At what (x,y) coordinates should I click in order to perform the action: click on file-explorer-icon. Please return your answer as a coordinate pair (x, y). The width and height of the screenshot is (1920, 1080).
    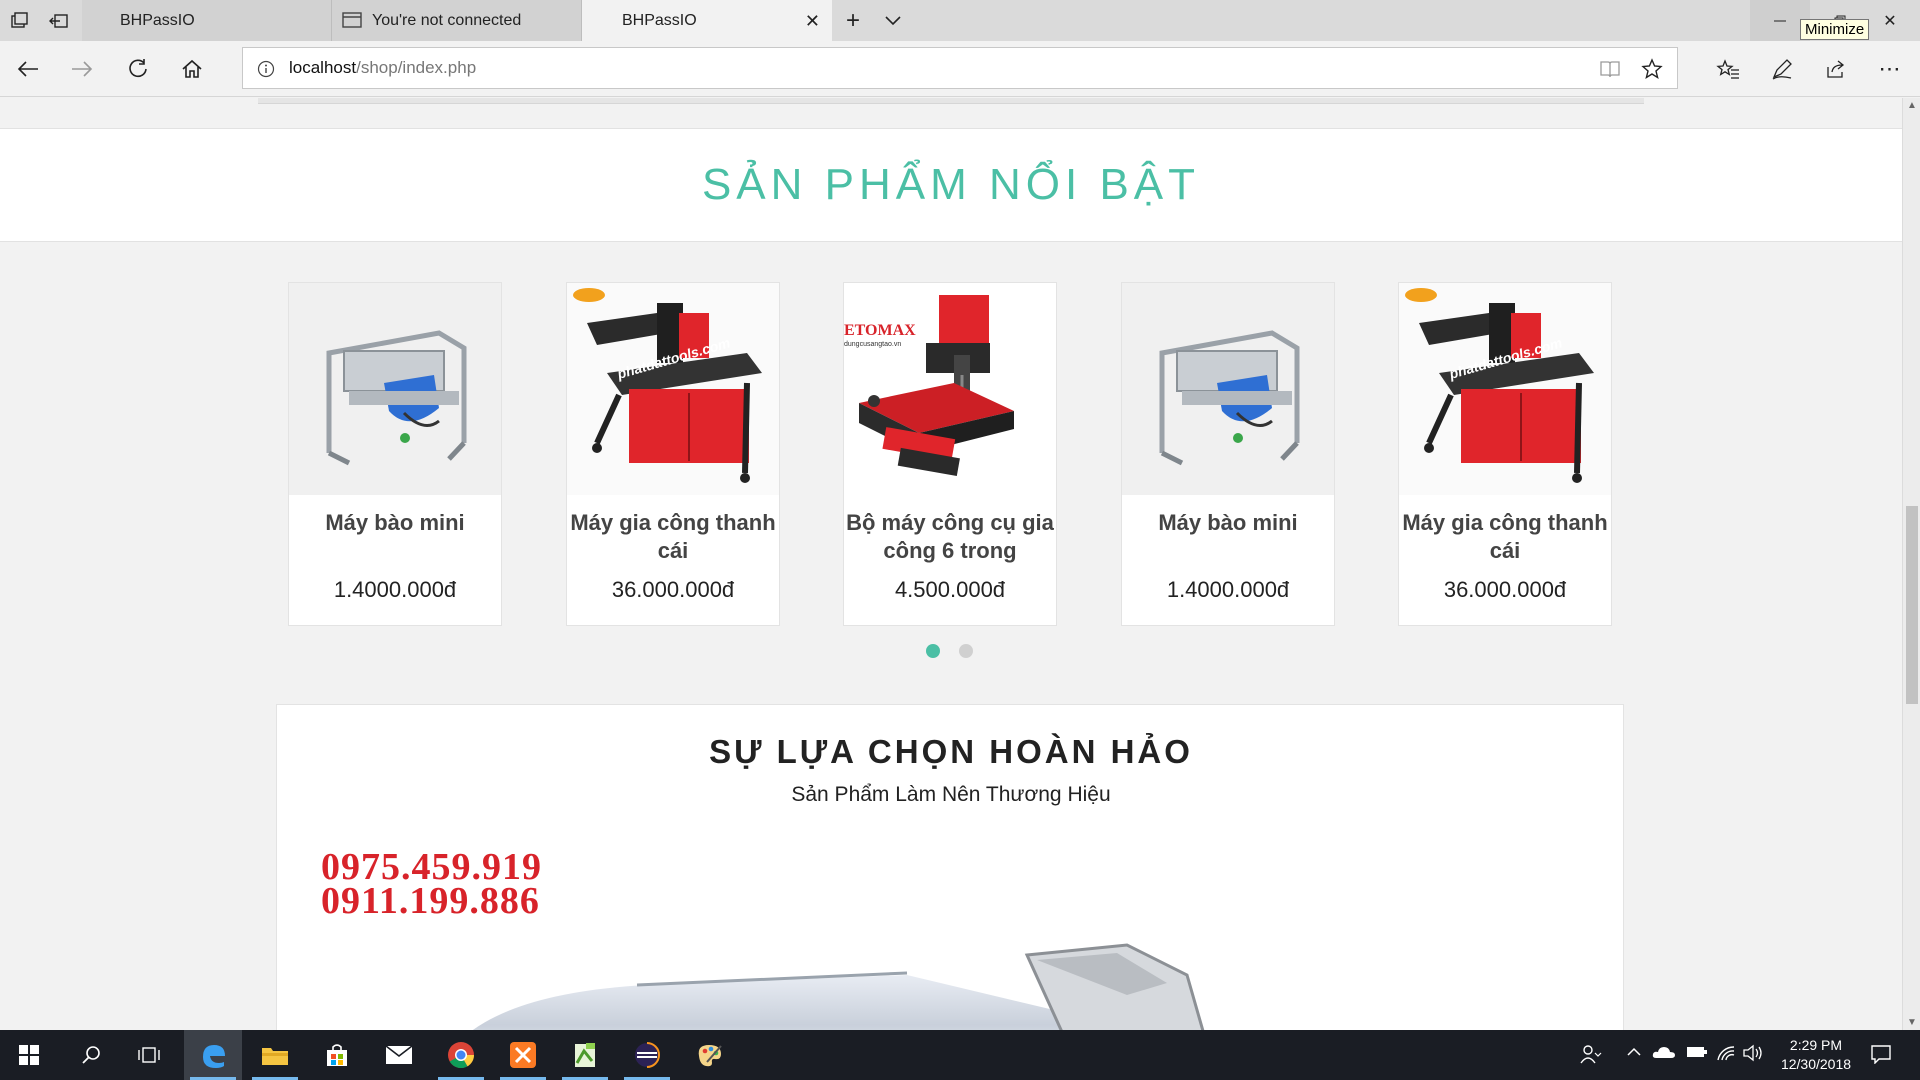
    Looking at the image, I should click on (275, 1055).